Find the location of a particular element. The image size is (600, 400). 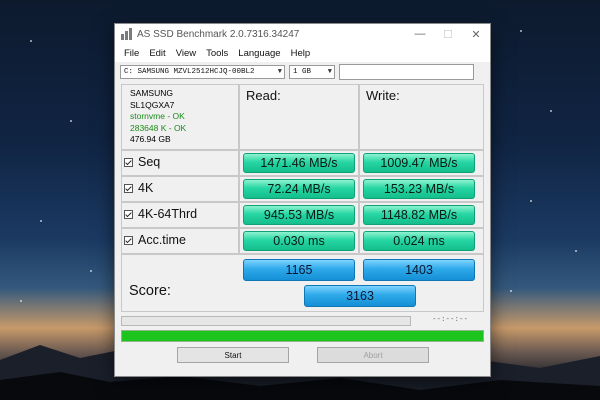

acc-toggle: Acc.time is located at coordinates (155, 240).